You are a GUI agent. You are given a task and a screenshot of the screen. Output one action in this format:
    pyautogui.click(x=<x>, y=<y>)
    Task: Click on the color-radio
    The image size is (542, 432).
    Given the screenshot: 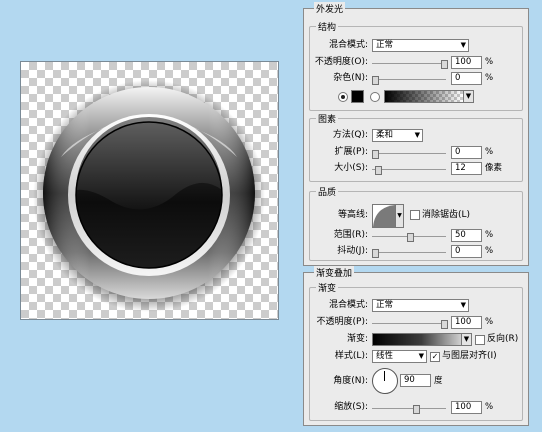 What is the action you would take?
    pyautogui.click(x=343, y=97)
    